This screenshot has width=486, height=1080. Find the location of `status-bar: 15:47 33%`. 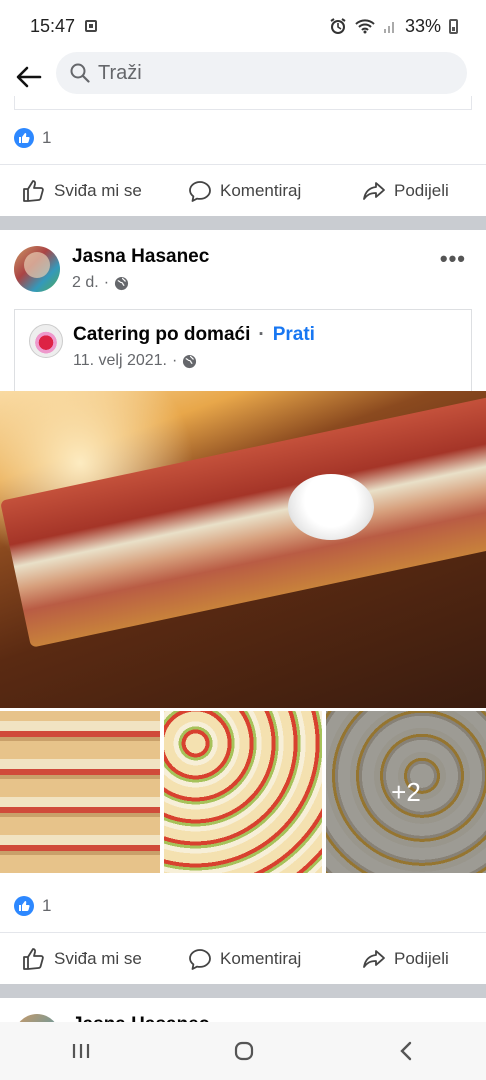

status-bar: 15:47 33% is located at coordinates (243, 26).